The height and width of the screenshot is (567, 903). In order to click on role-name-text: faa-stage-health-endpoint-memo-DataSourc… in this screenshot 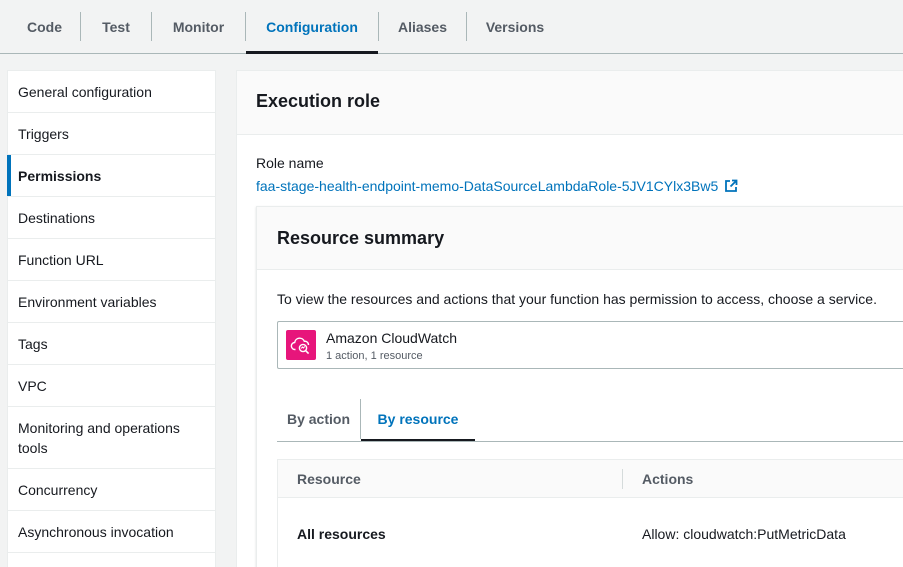, I will do `click(487, 186)`.